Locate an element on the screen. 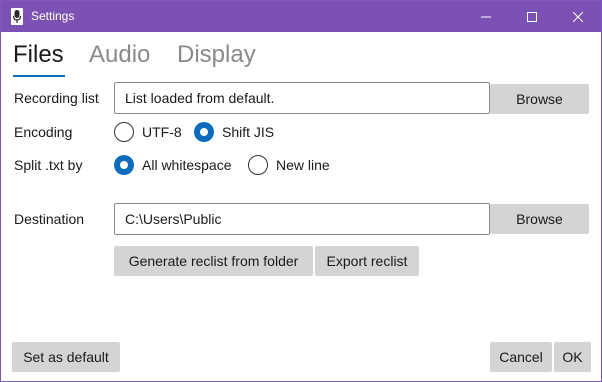 This screenshot has width=602, height=382. split-label: Split .txt by is located at coordinates (48, 165).